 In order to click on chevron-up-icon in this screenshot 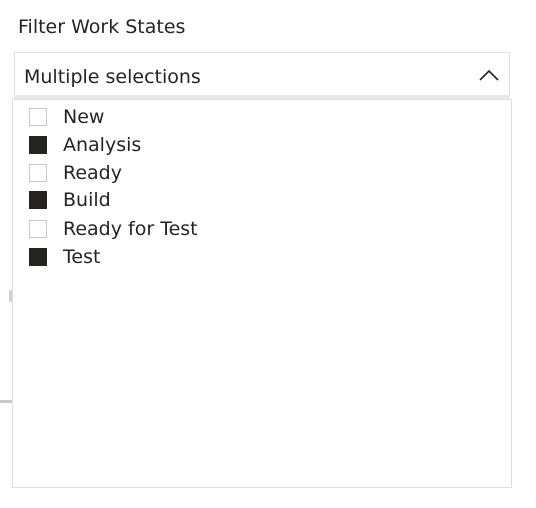, I will do `click(489, 75)`.